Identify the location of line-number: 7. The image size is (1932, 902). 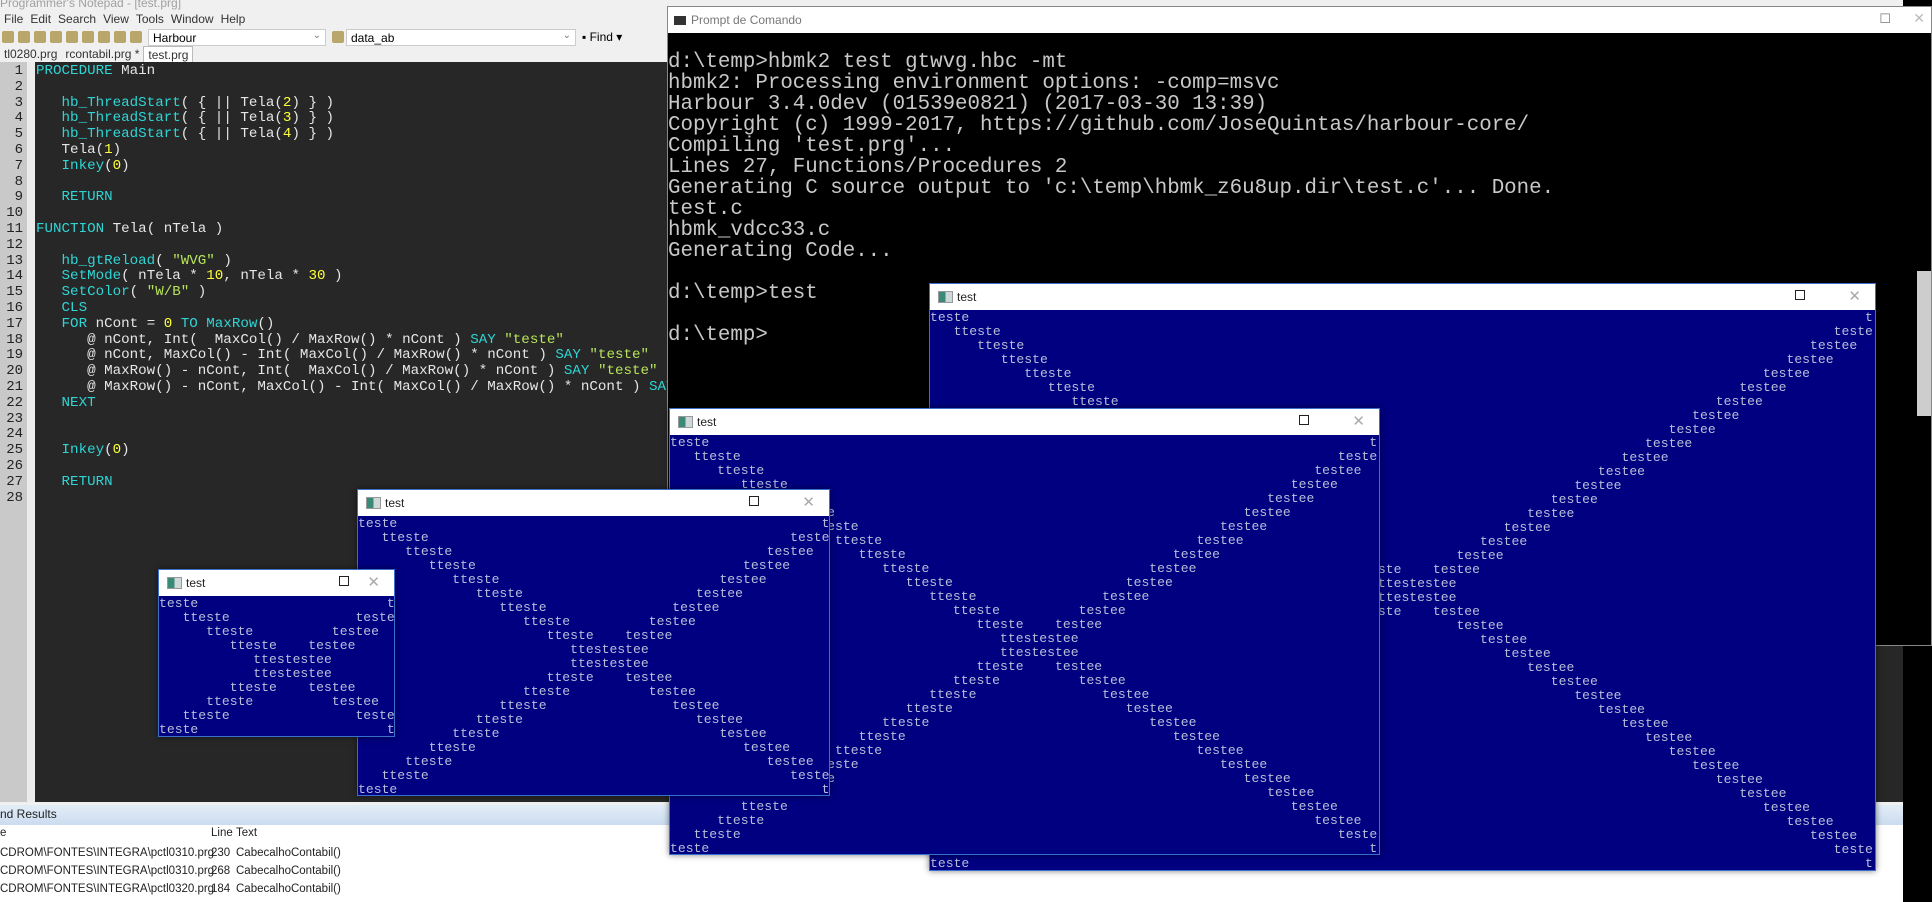
(18, 165).